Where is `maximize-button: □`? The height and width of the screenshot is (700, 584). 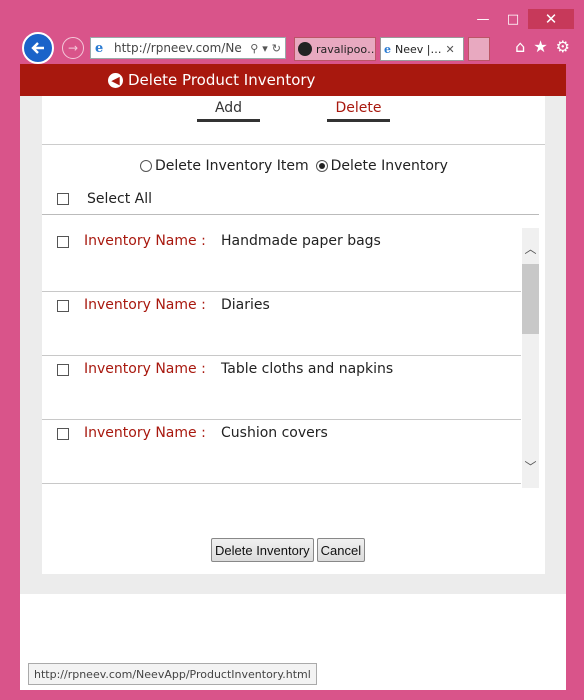
maximize-button: □ is located at coordinates (513, 19).